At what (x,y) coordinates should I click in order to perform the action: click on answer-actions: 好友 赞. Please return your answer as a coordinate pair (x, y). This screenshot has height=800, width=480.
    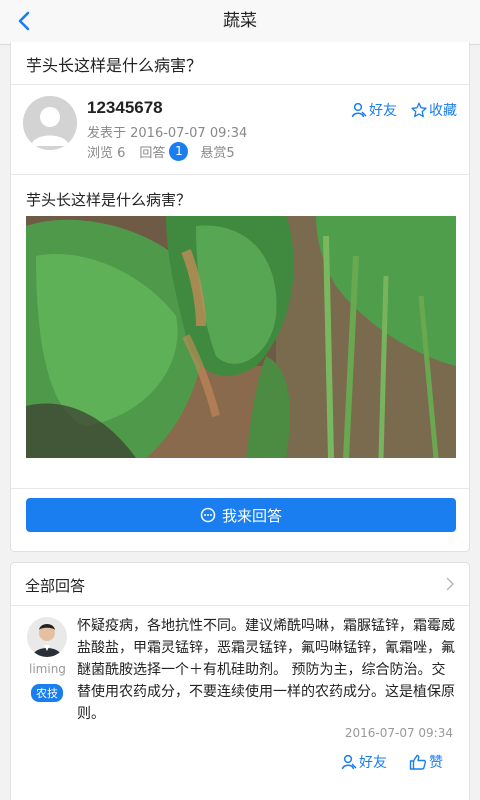
    Looking at the image, I should click on (392, 762).